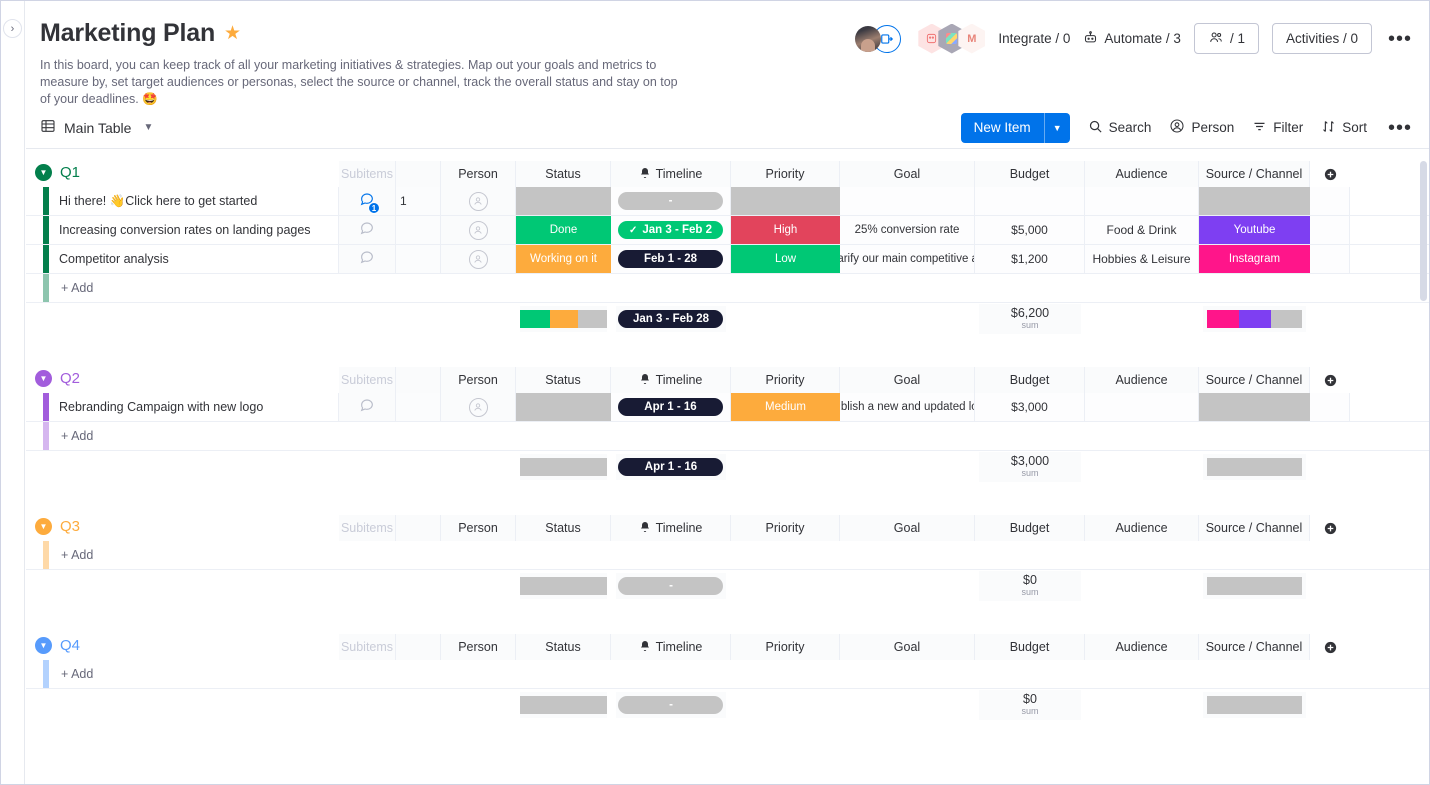  Describe the element at coordinates (148, 127) in the screenshot. I see `chevron-down-icon: ▼` at that location.